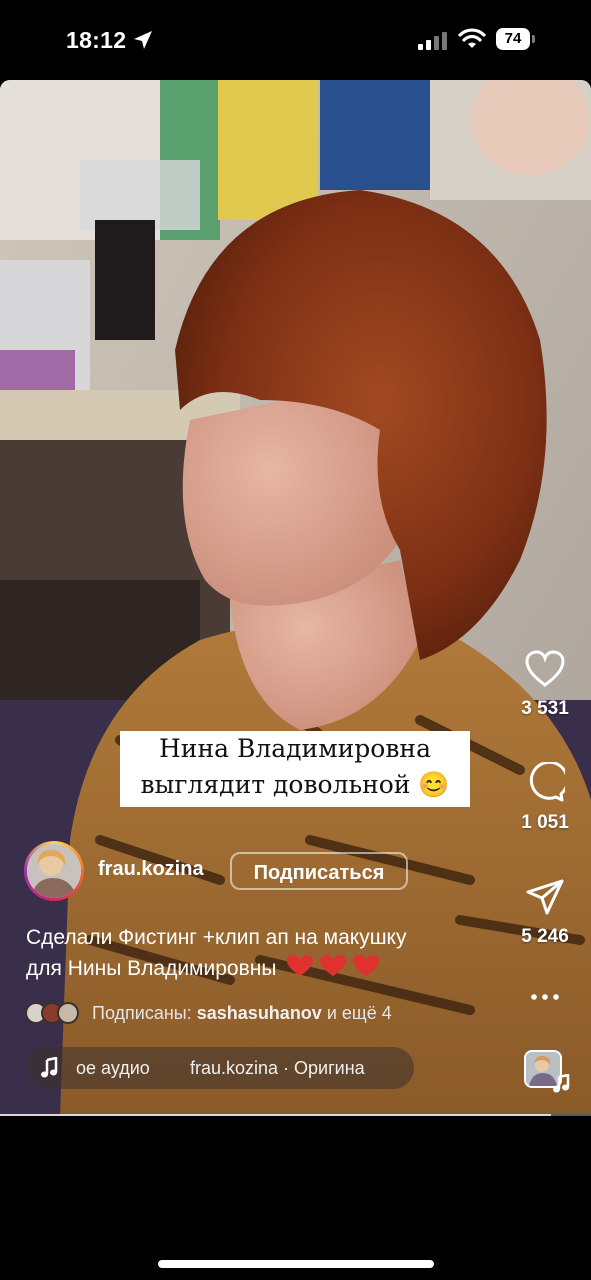 This screenshot has width=591, height=1280. Describe the element at coordinates (432, 41) in the screenshot. I see `cellular-signal-icon` at that location.